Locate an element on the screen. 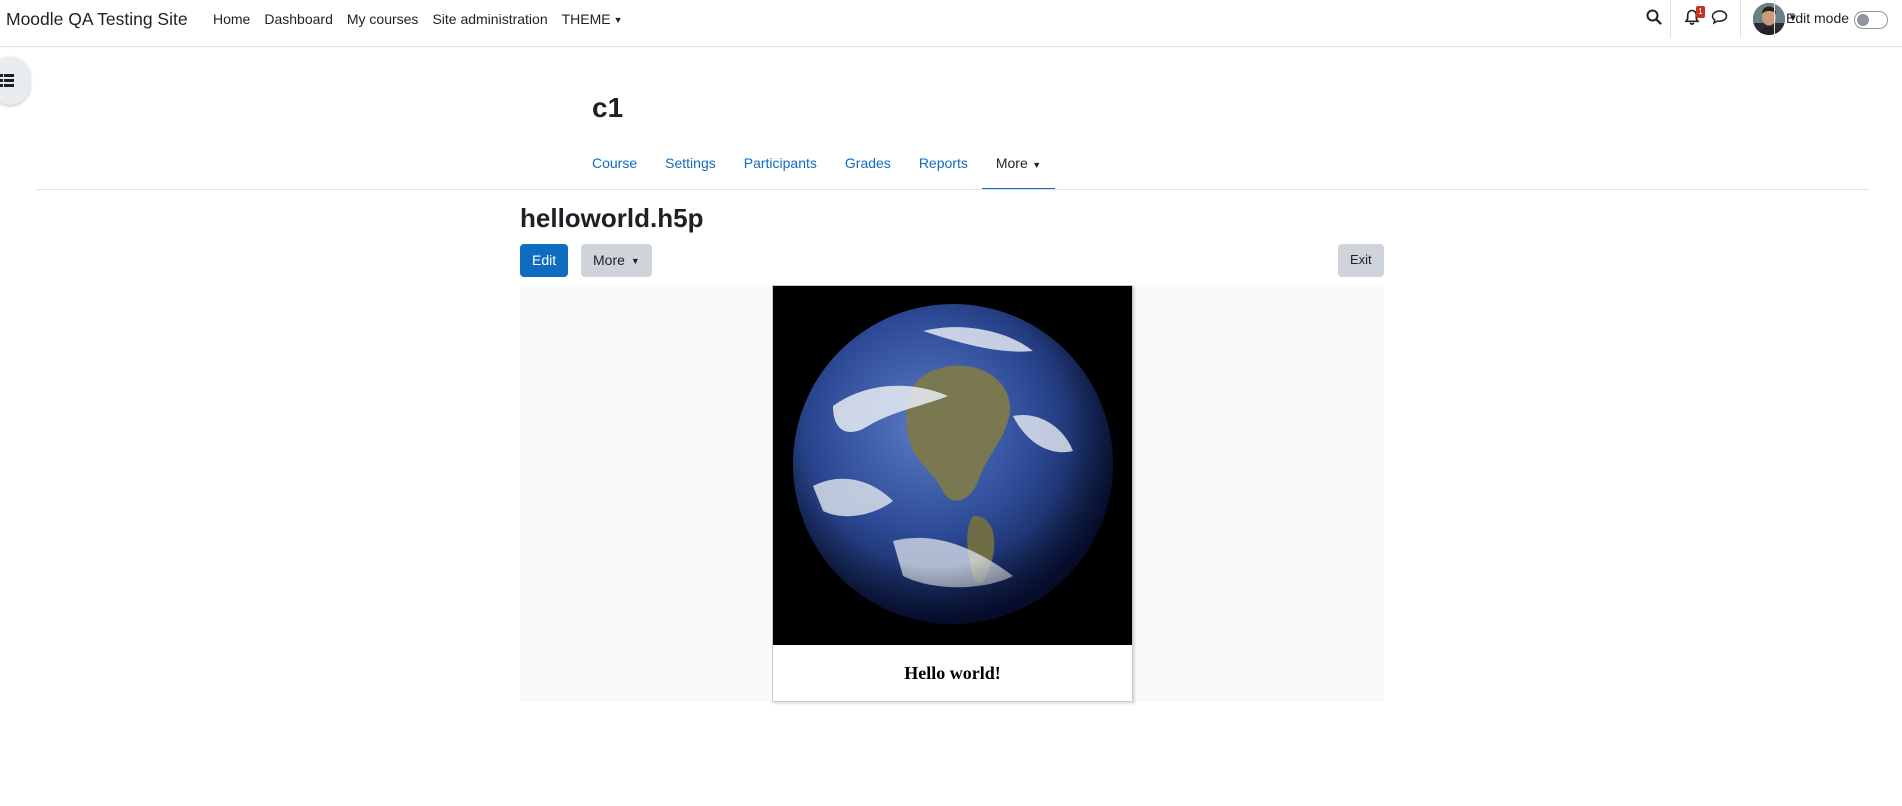 The height and width of the screenshot is (806, 1902). more-button-label: More is located at coordinates (609, 260).